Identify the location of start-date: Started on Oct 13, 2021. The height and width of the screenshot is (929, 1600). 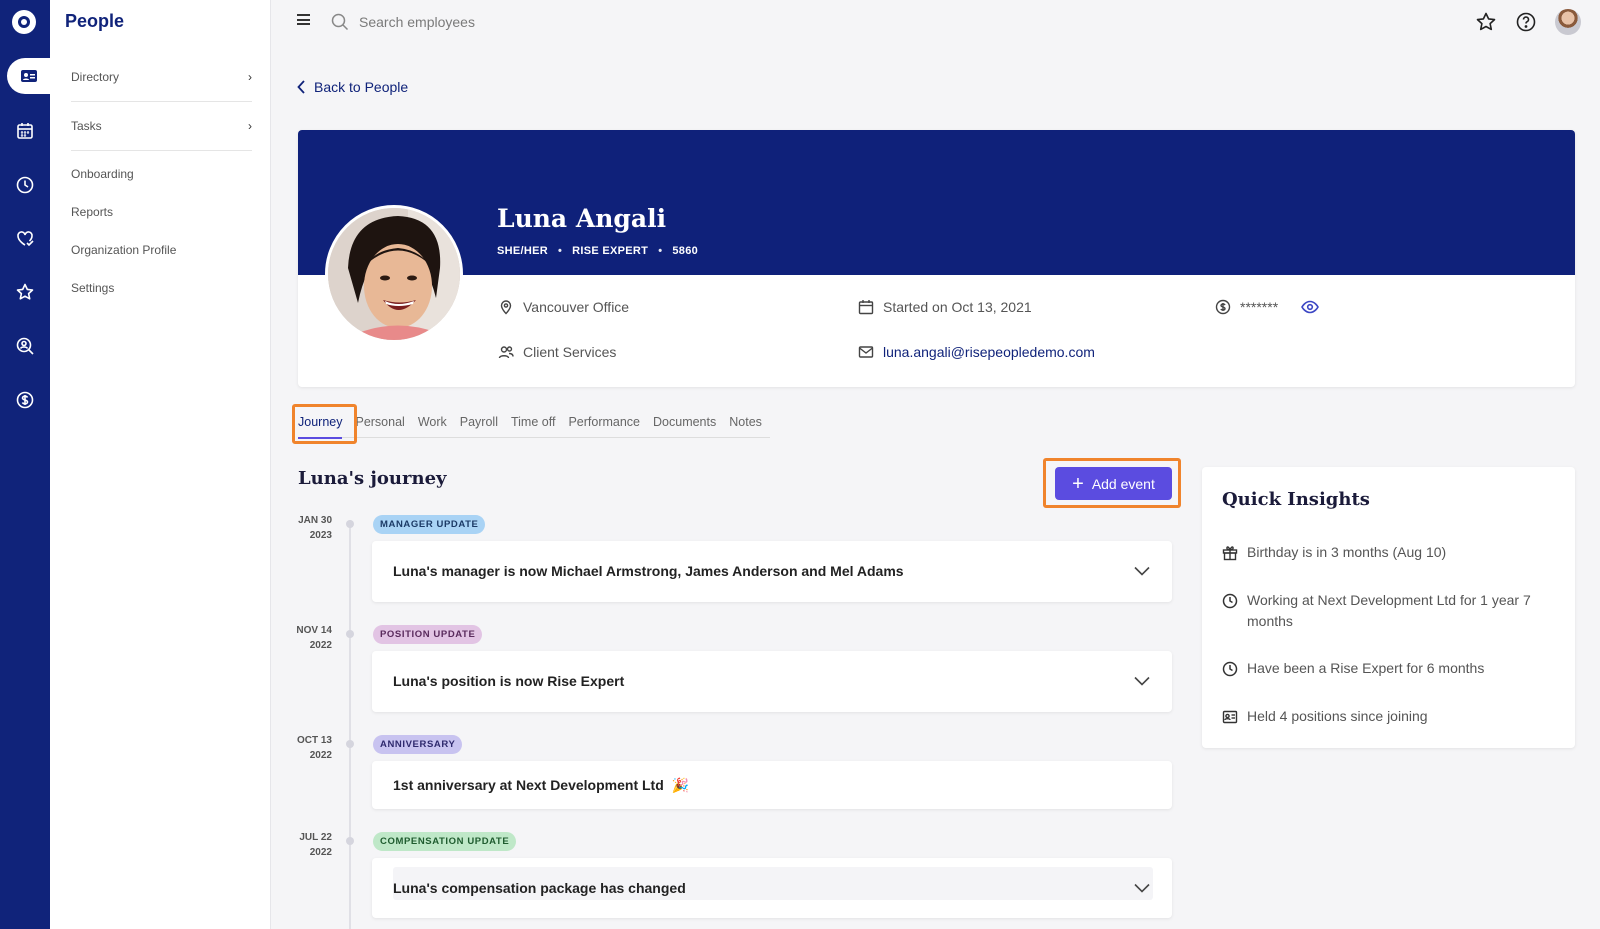
(957, 307).